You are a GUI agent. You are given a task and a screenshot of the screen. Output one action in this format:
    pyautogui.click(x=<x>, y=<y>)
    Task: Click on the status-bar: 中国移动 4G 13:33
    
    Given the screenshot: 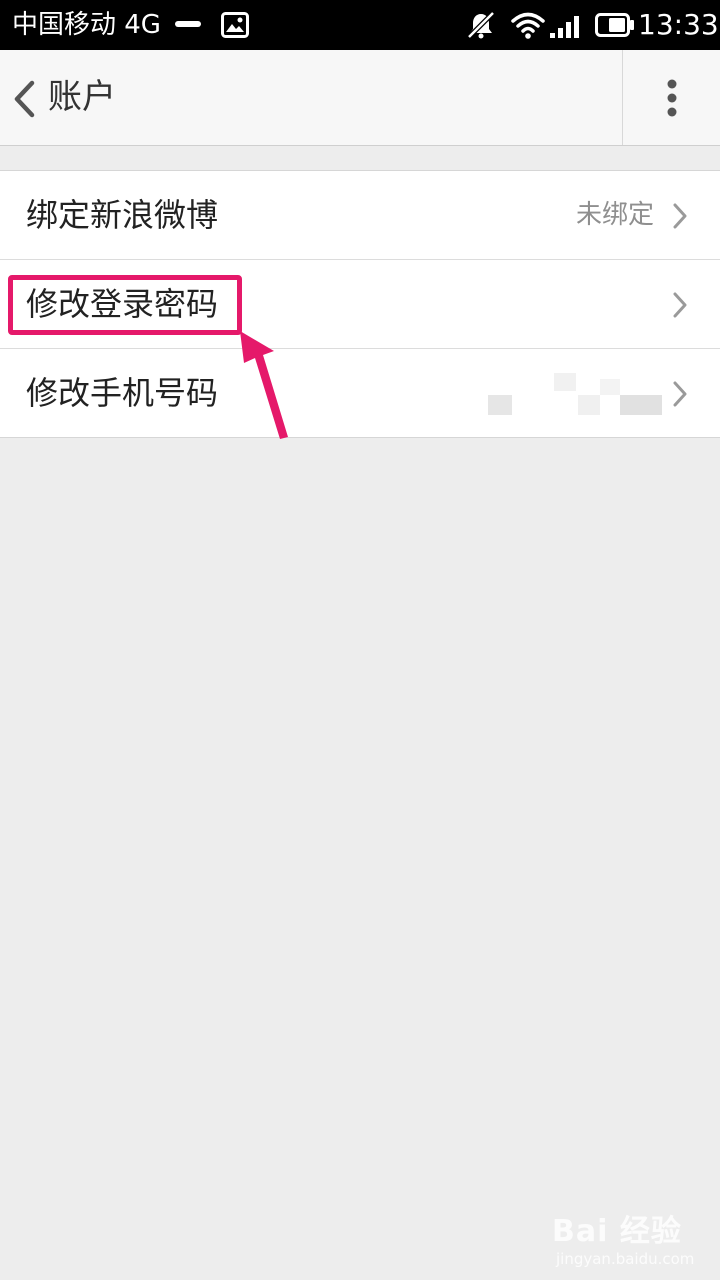 What is the action you would take?
    pyautogui.click(x=360, y=25)
    